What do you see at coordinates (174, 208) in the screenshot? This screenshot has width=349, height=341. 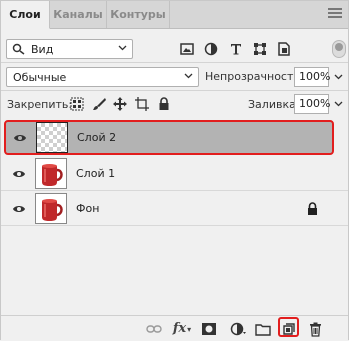 I see `layer-row-background: Фон` at bounding box center [174, 208].